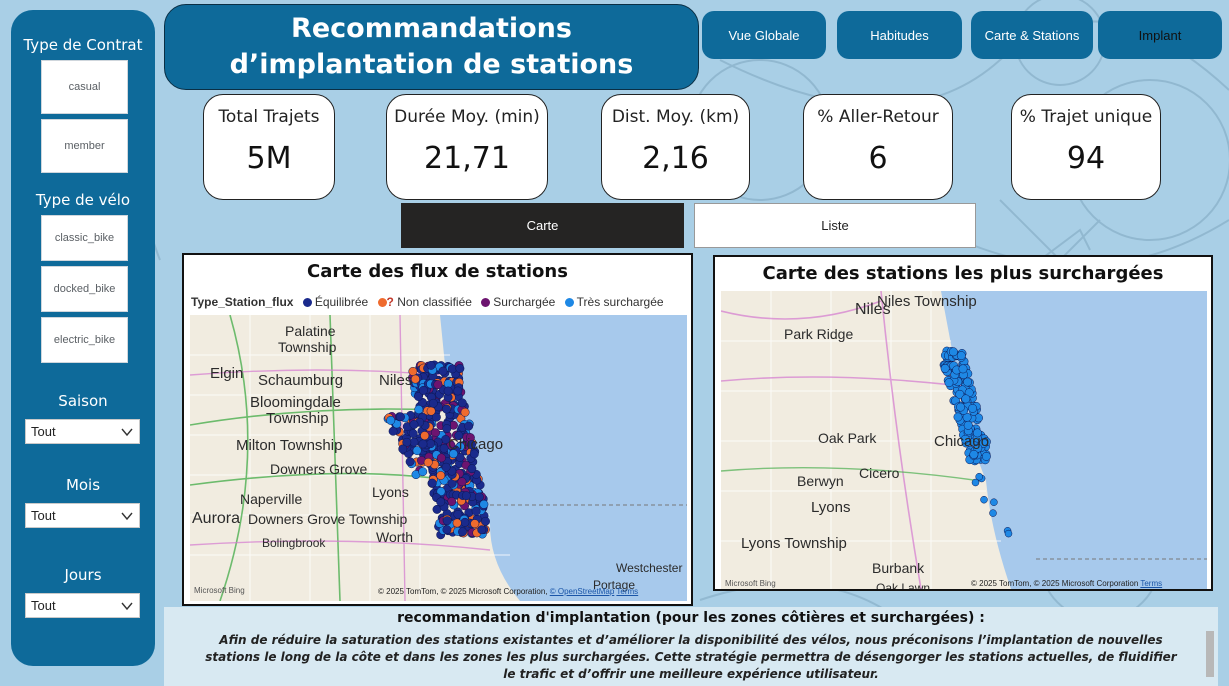  Describe the element at coordinates (899, 35) in the screenshot. I see `nav-habitudes: Habitudes` at that location.